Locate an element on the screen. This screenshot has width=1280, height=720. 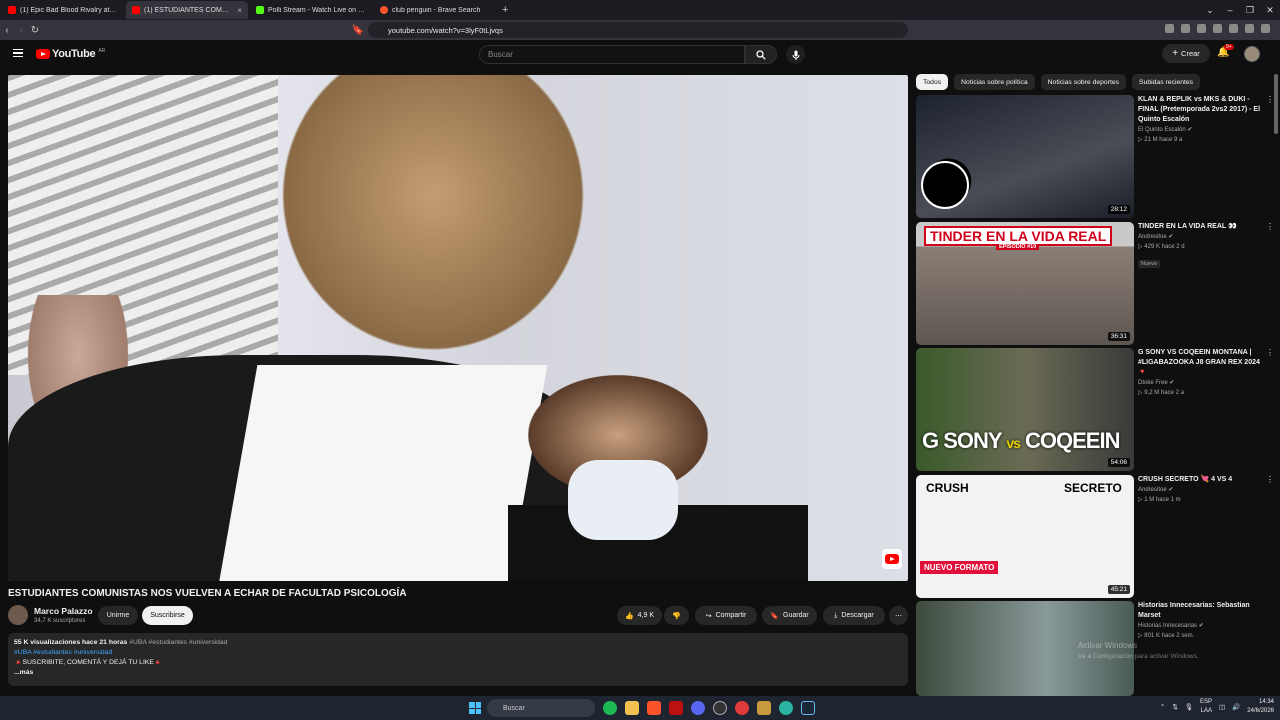
windows-start-icon is located at coordinates (475, 708).